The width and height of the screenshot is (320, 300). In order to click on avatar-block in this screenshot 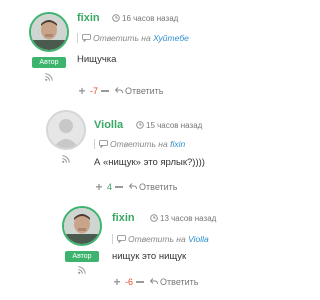, I will do `click(66, 136)`.